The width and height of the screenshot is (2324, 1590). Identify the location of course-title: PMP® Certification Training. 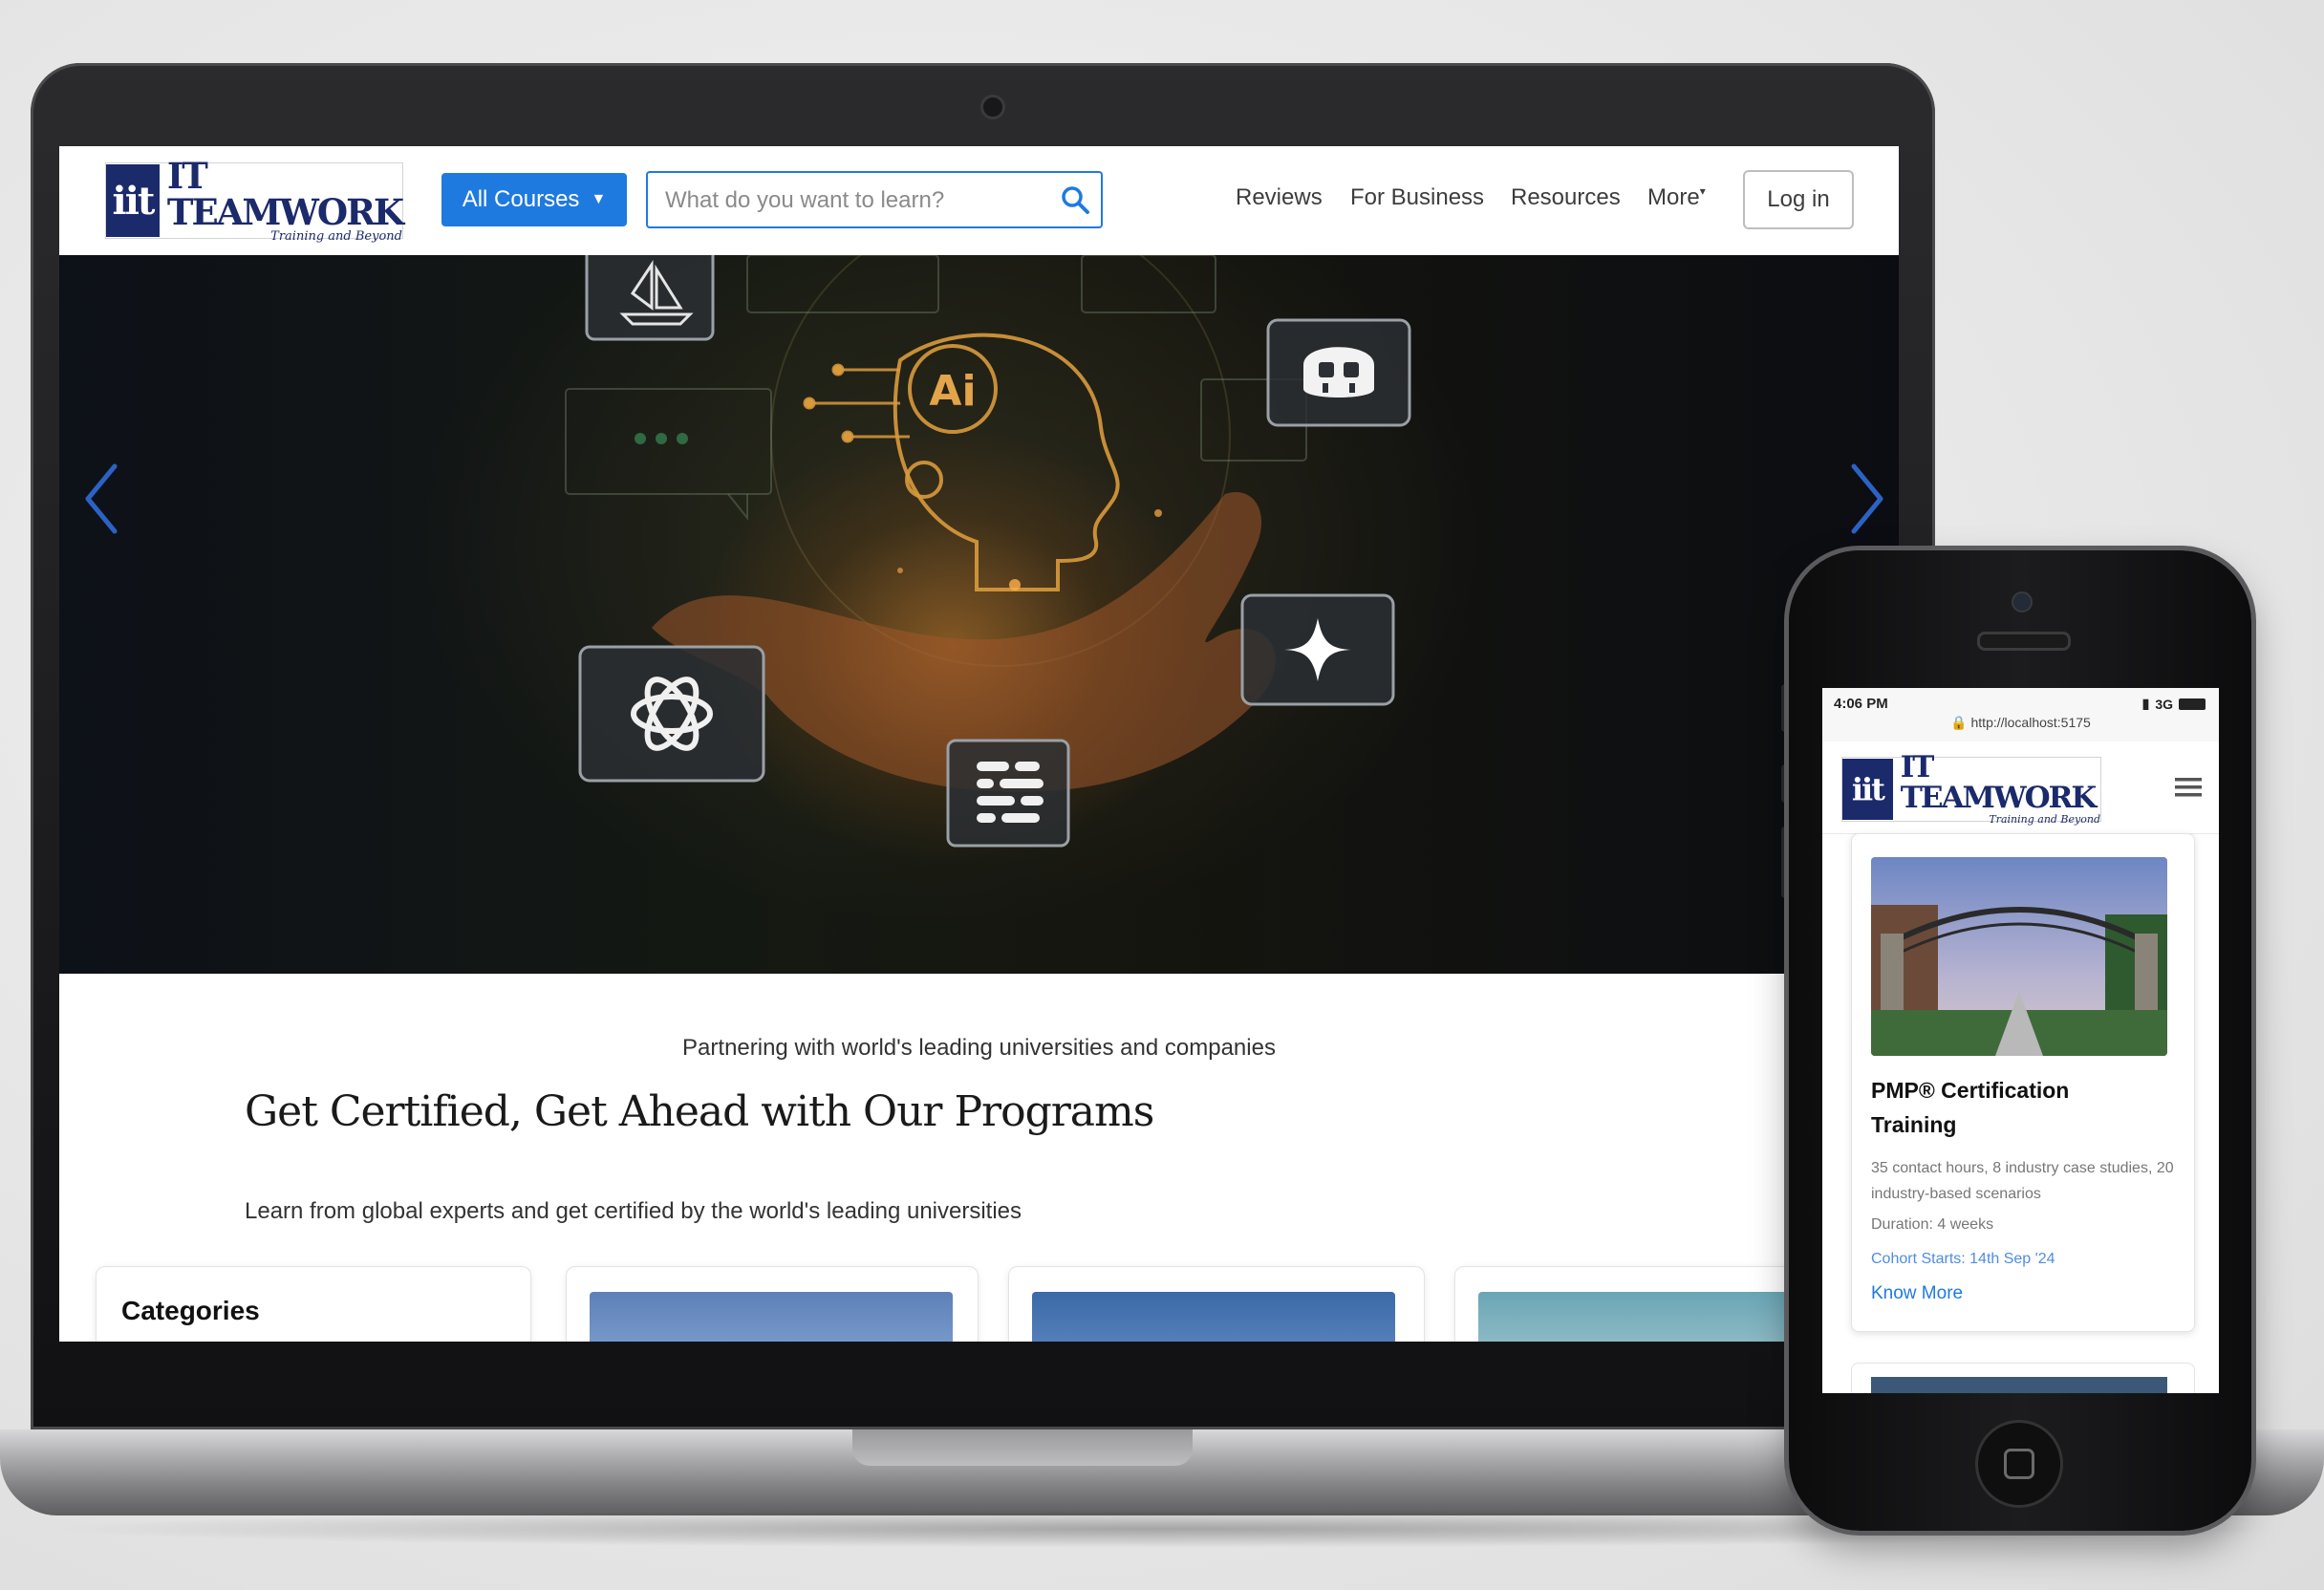
(1970, 1107).